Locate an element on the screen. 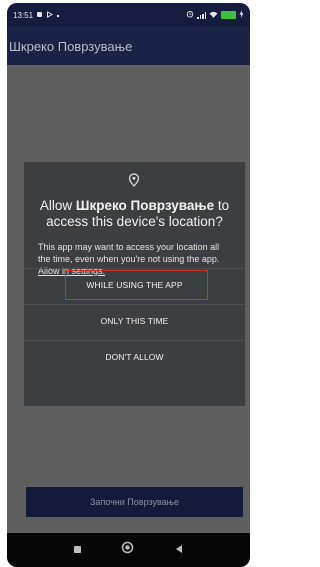 This screenshot has width=320, height=567. signal-icon is located at coordinates (201, 15).